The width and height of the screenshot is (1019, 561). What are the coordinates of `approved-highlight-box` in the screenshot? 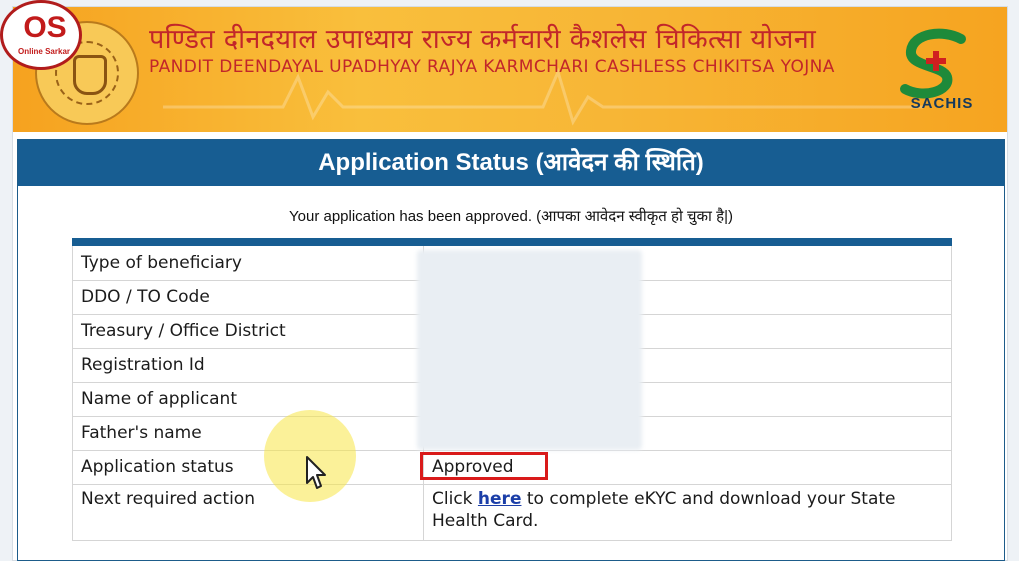 It's located at (484, 466).